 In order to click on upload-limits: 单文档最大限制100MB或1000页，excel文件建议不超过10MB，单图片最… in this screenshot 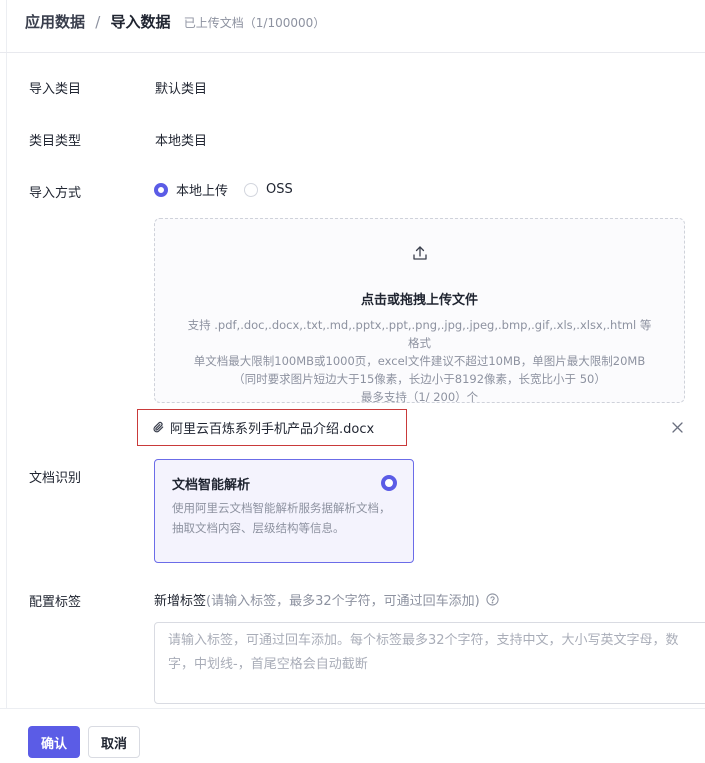, I will do `click(419, 370)`.